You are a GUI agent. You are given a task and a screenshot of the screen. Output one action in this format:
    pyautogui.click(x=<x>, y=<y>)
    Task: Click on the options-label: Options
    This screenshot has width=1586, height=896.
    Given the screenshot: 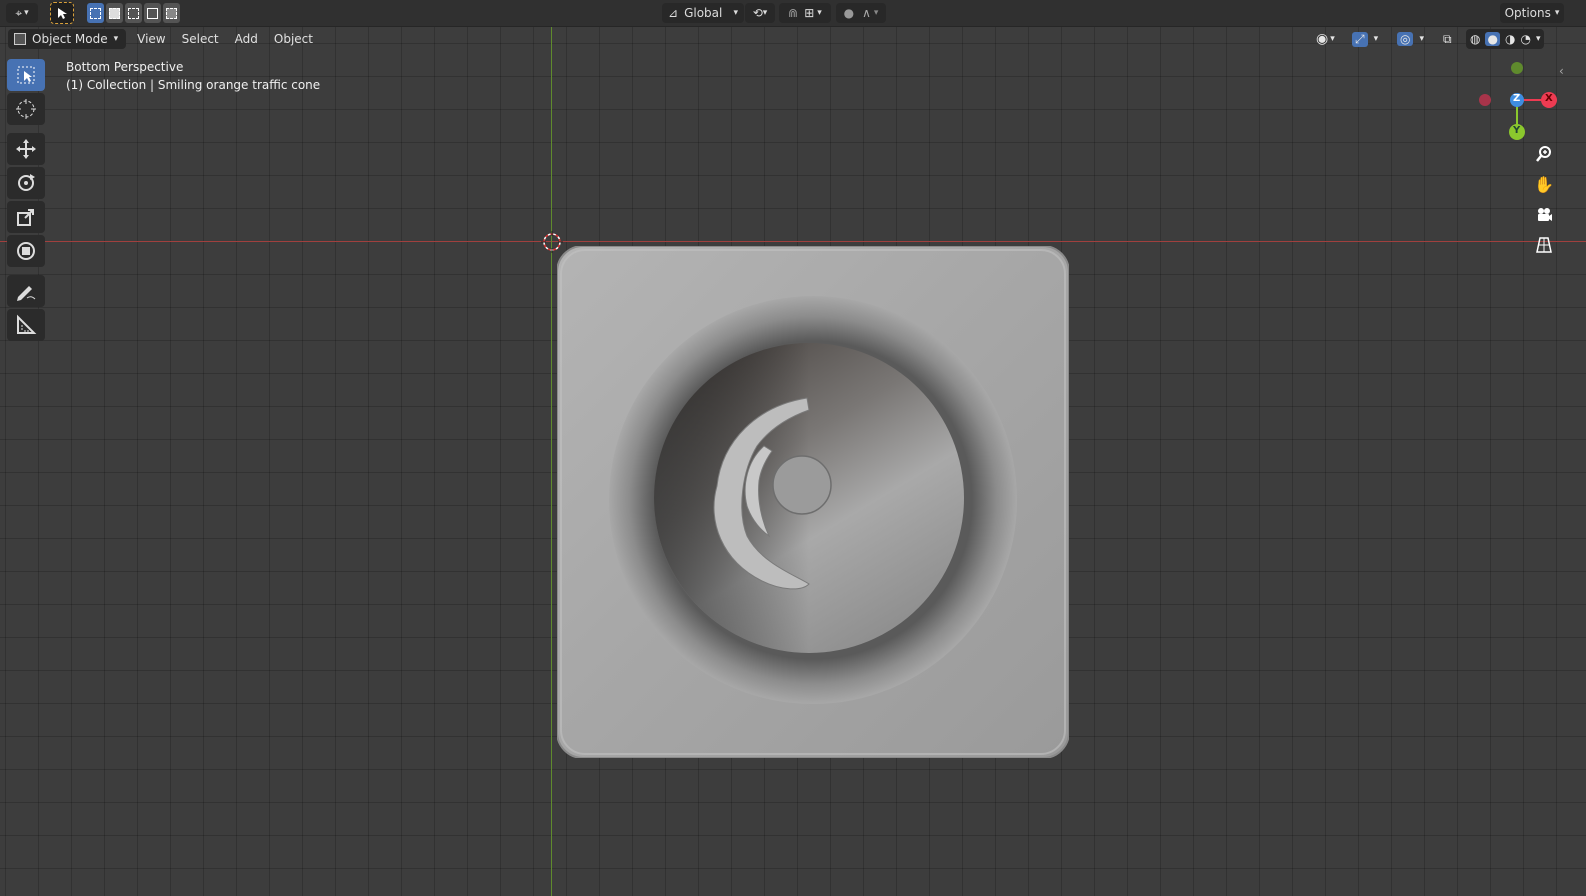 What is the action you would take?
    pyautogui.click(x=1527, y=13)
    